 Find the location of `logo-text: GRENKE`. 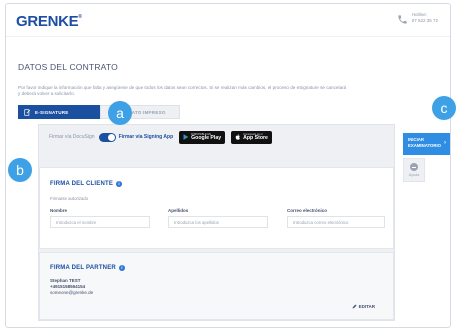

logo-text: GRENKE is located at coordinates (47, 21).